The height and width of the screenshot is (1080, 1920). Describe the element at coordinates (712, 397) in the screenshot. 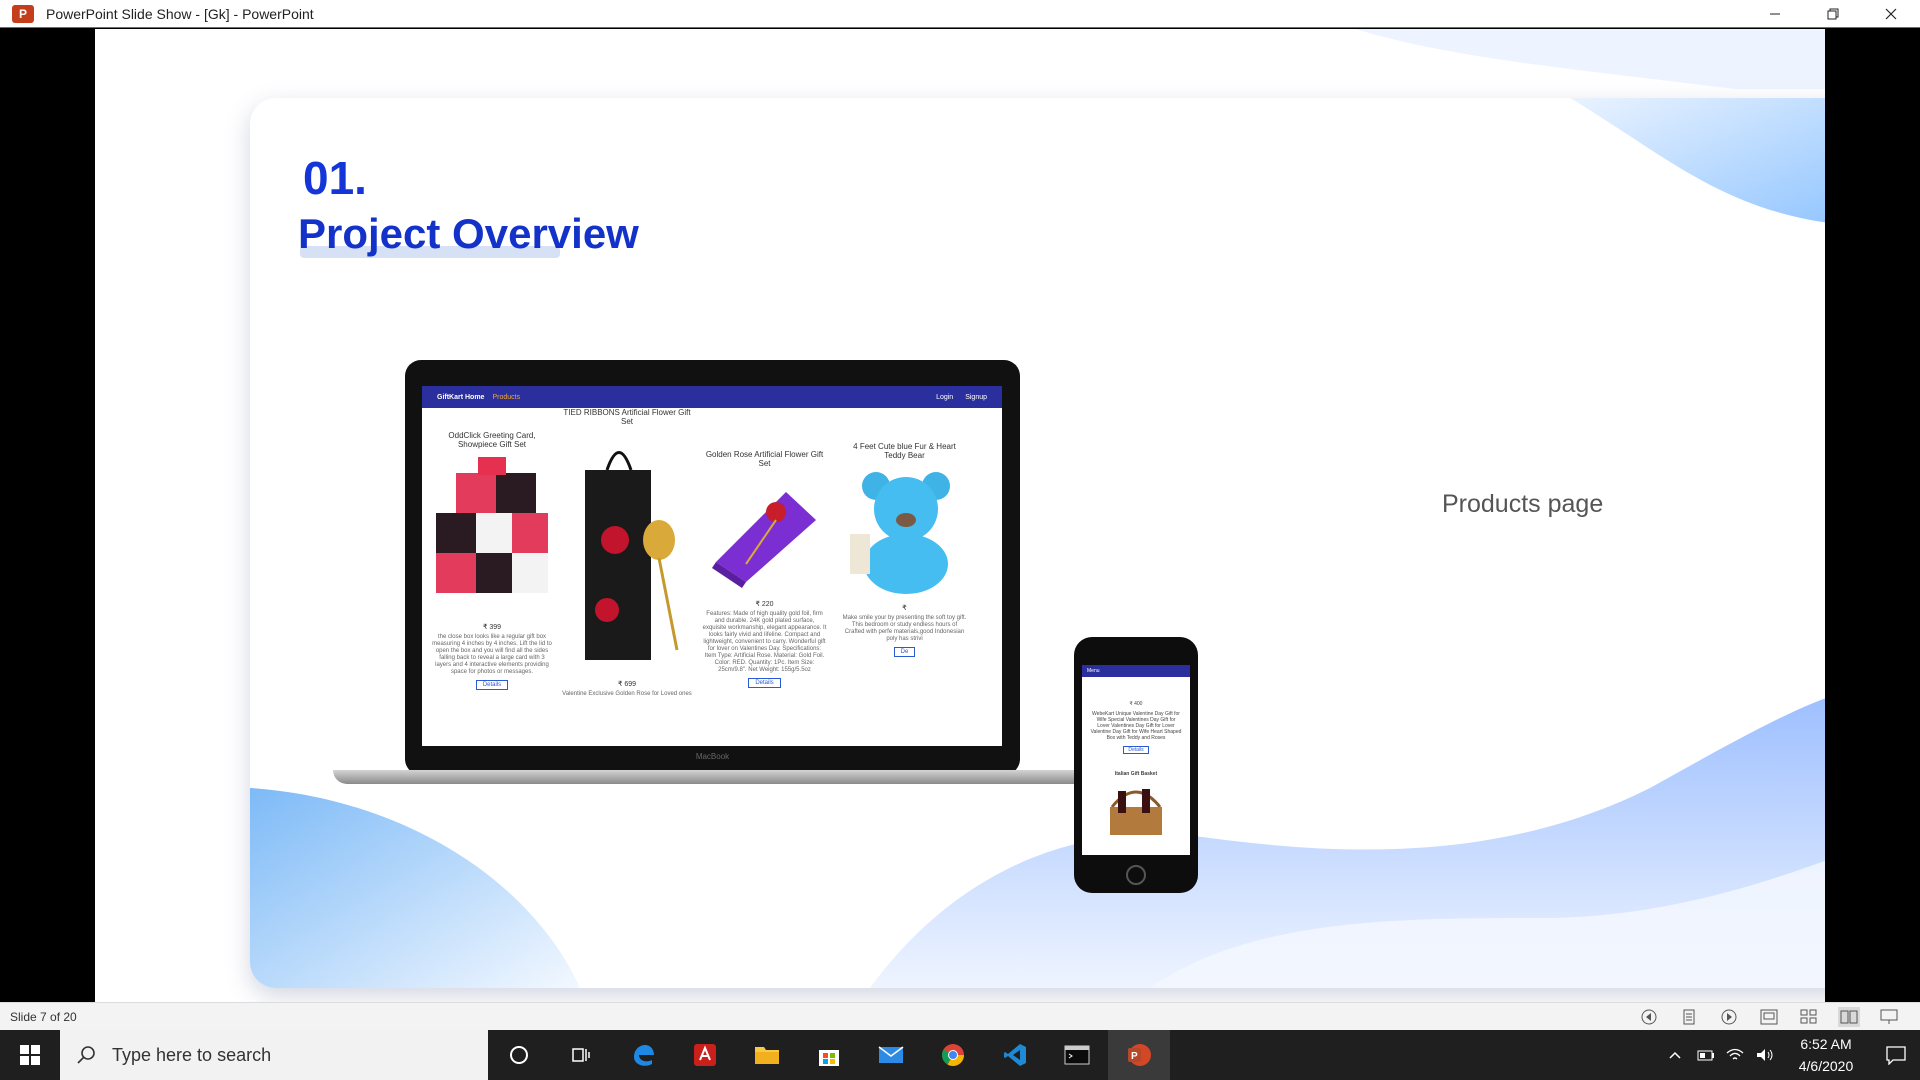

I see `site-navbar: GiftKart Home Products Login Signup` at that location.